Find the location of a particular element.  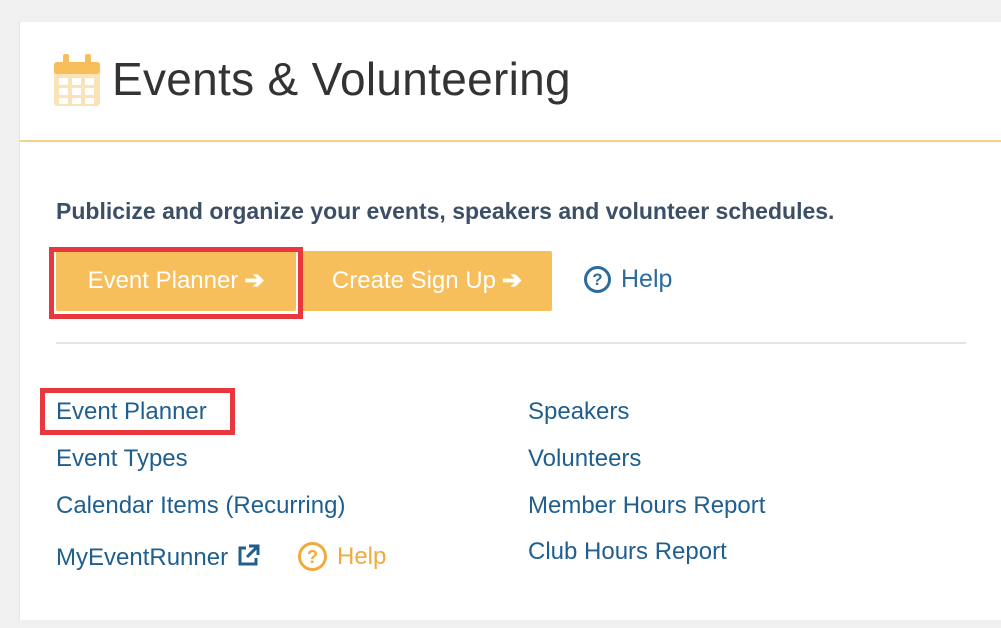

event-types-link: Event Types is located at coordinates (122, 459).